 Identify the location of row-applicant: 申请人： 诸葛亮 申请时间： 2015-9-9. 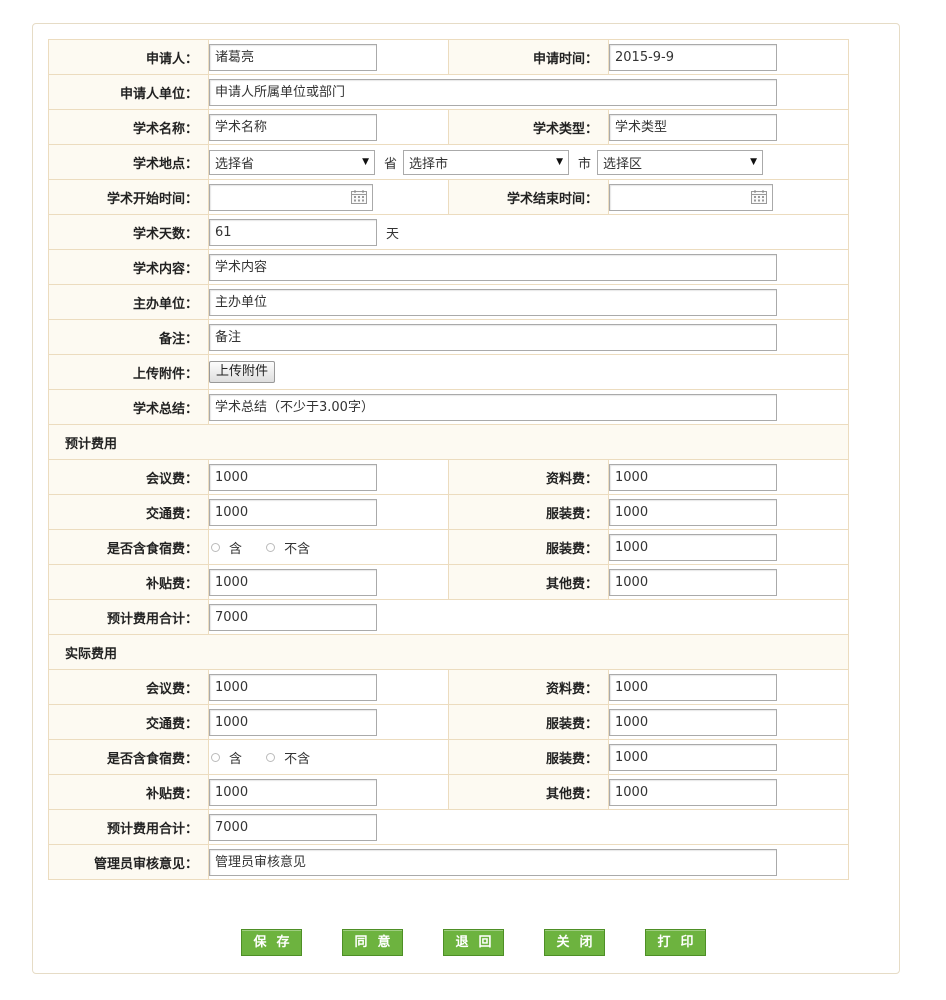
(448, 57).